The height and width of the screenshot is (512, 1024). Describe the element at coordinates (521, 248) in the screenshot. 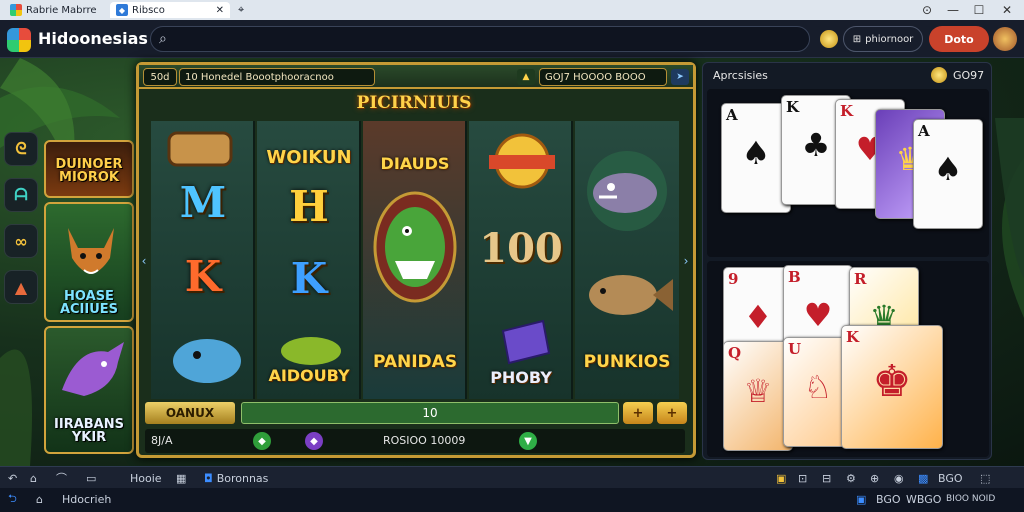

I see `symbol-number: 100` at that location.